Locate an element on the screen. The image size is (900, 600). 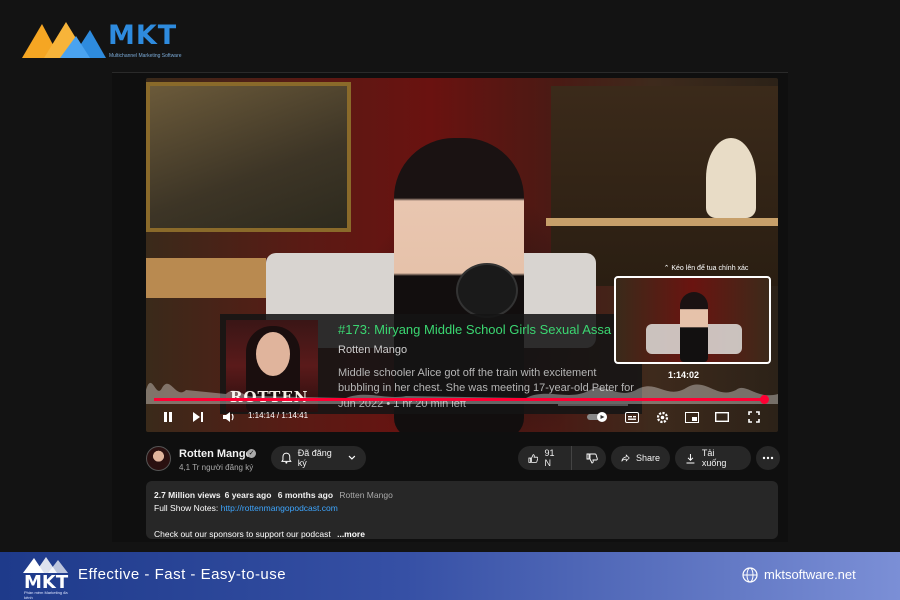
pause-button is located at coordinates (168, 417).